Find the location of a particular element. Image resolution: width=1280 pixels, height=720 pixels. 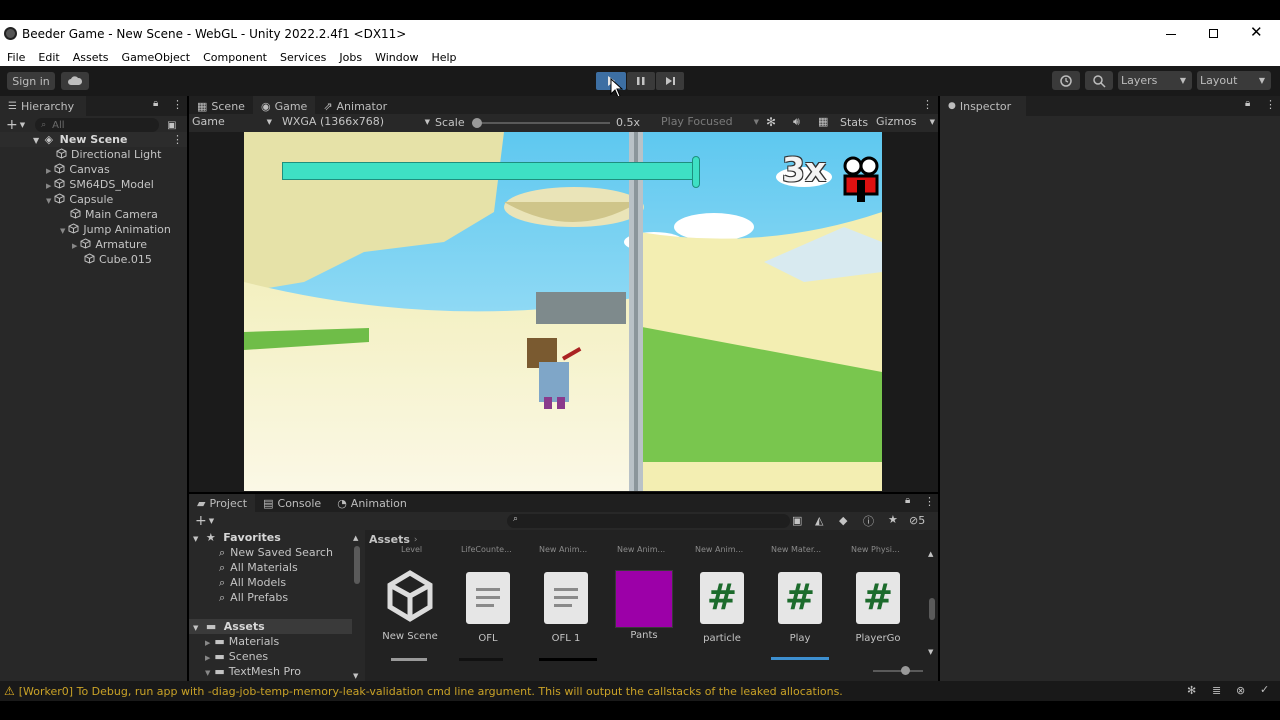

menu-gameobject: GameObject is located at coordinates (156, 57).